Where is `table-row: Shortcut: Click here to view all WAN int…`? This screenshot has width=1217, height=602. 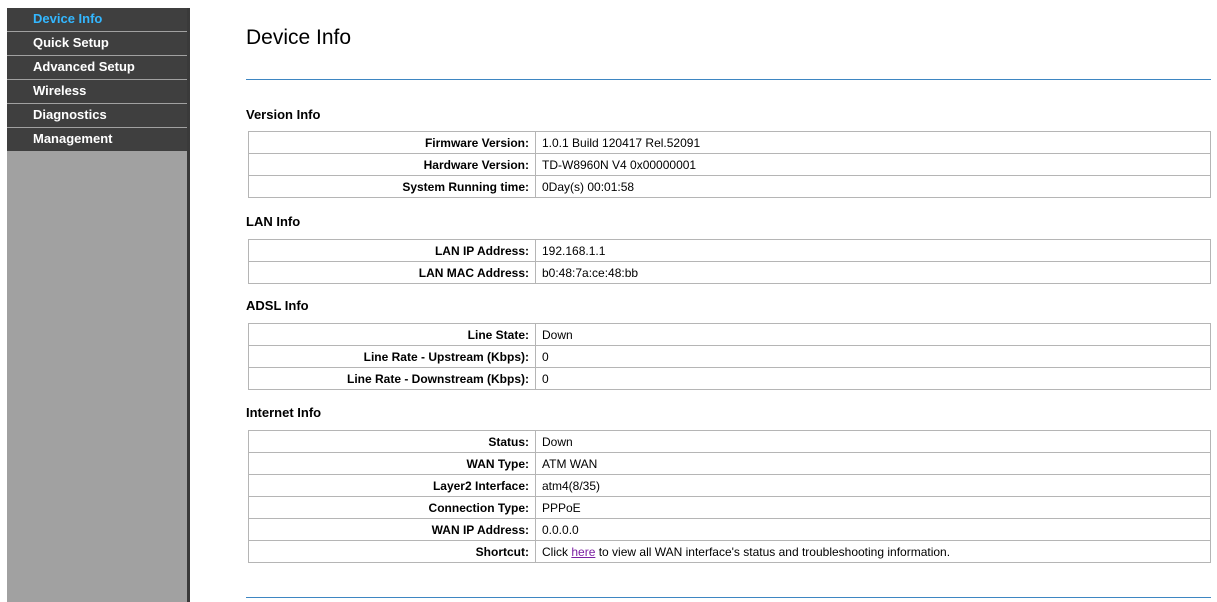 table-row: Shortcut: Click here to view all WAN int… is located at coordinates (729, 551).